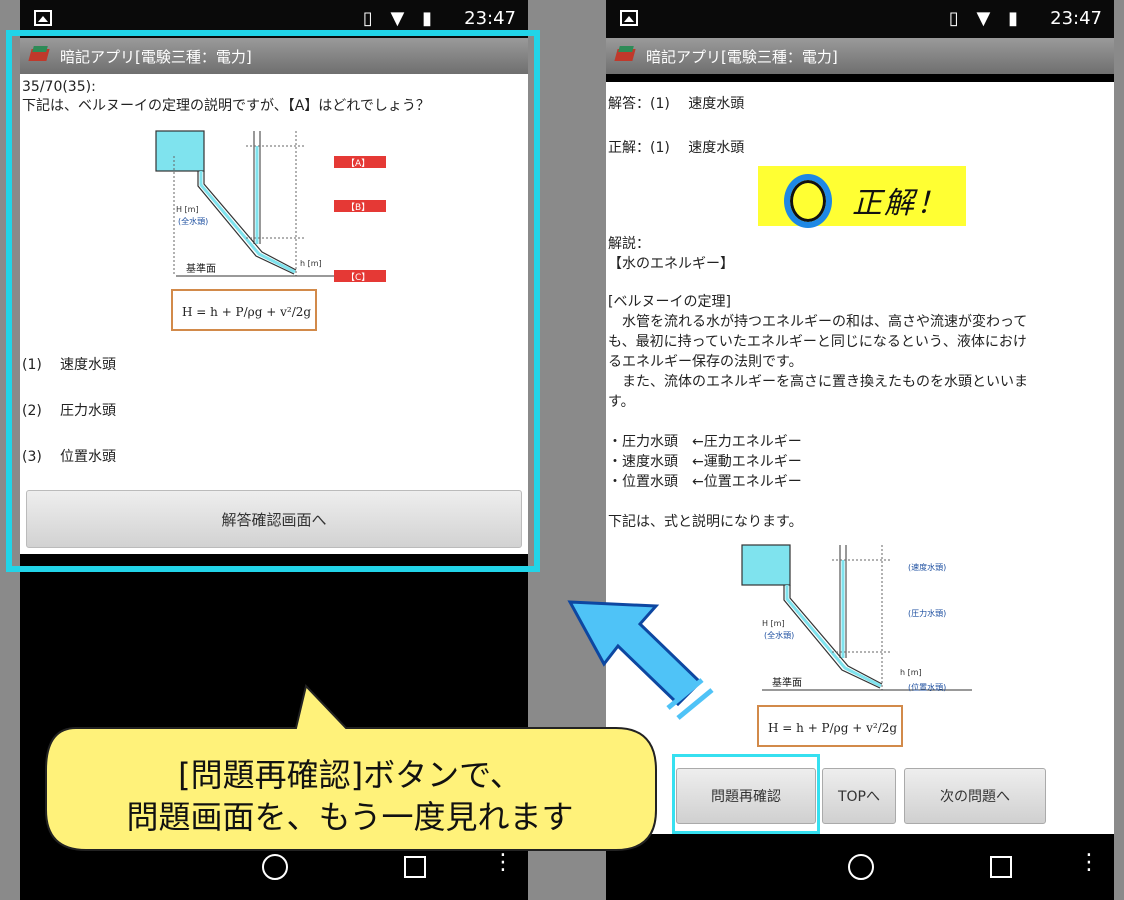 The height and width of the screenshot is (900, 1124). I want to click on body-line: また、流体のエネルギーを高さに置き換えたものを水頭といいま, so click(818, 382).